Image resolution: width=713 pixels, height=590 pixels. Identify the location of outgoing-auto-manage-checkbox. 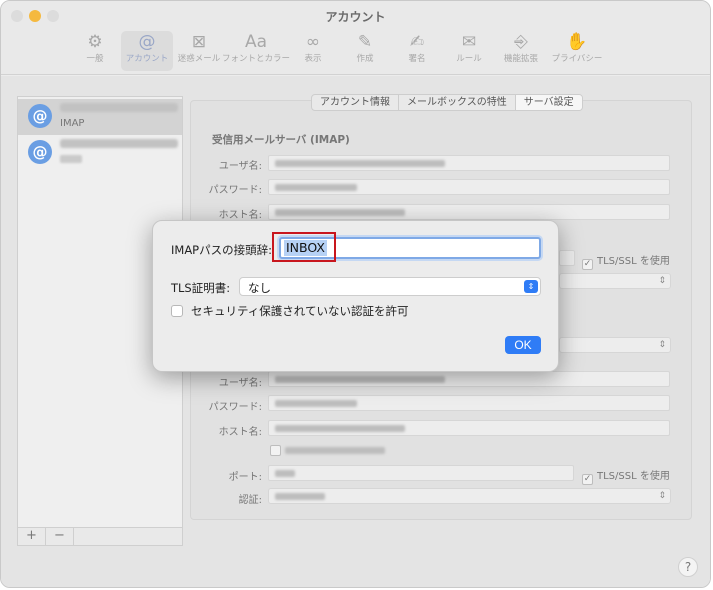
(327, 451).